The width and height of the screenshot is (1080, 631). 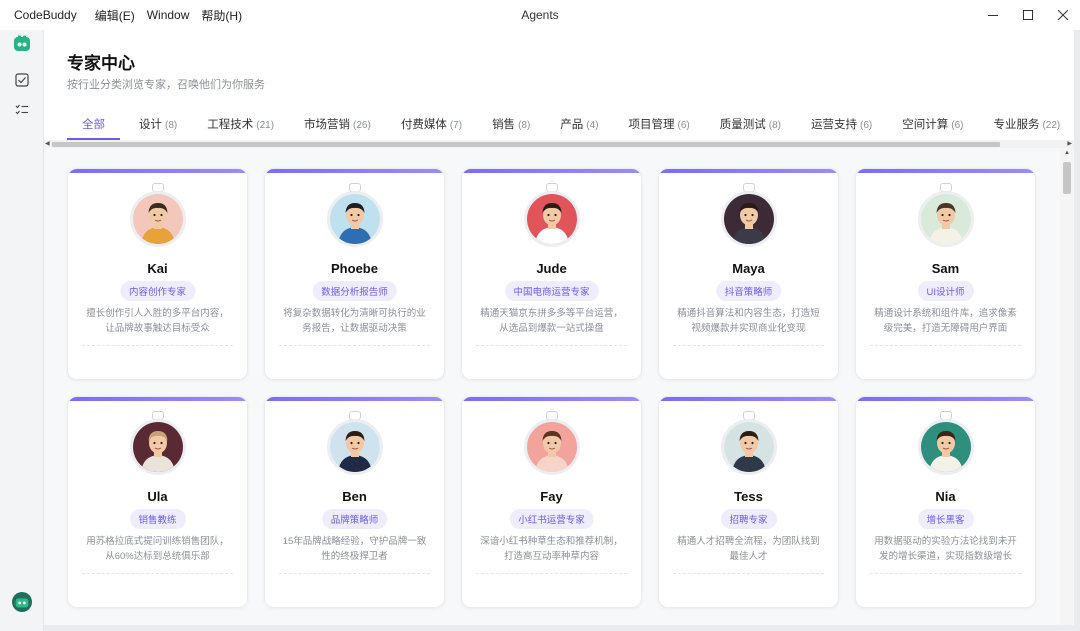 What do you see at coordinates (592, 125) in the screenshot?
I see `tab-count: (4)` at bounding box center [592, 125].